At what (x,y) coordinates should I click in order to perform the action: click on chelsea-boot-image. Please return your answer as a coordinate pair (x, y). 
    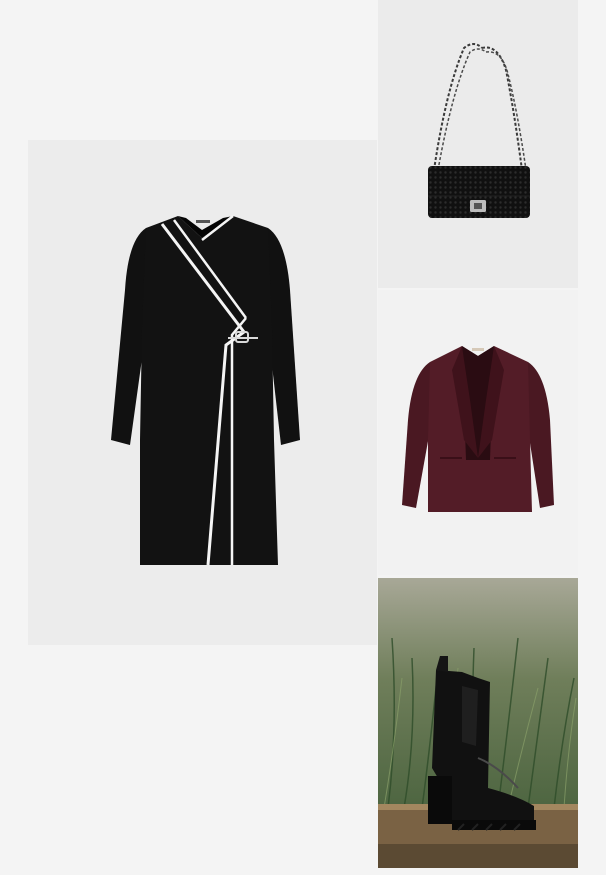
    Looking at the image, I should click on (478, 723).